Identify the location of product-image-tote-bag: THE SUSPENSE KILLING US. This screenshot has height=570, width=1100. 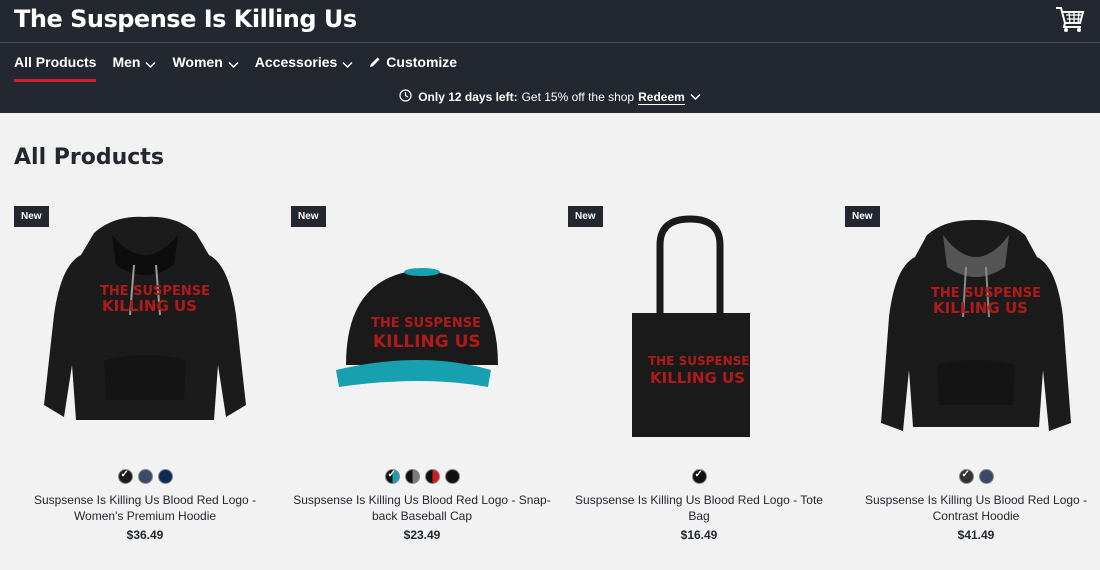
(699, 329).